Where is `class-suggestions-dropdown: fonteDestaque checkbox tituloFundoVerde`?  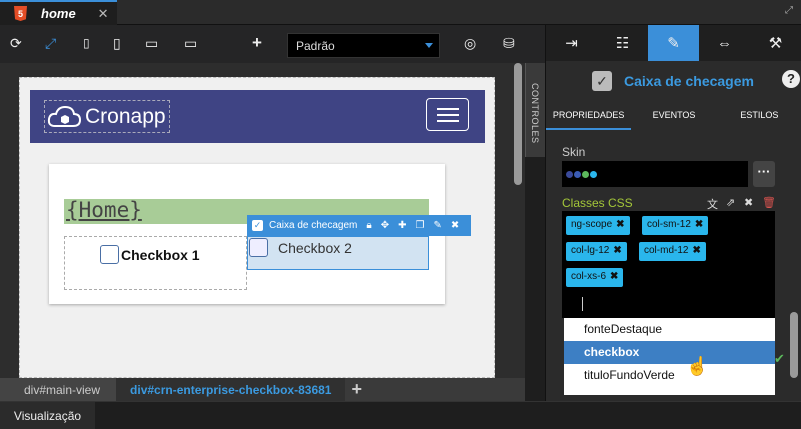
class-suggestions-dropdown: fonteDestaque checkbox tituloFundoVerde is located at coordinates (669, 356).